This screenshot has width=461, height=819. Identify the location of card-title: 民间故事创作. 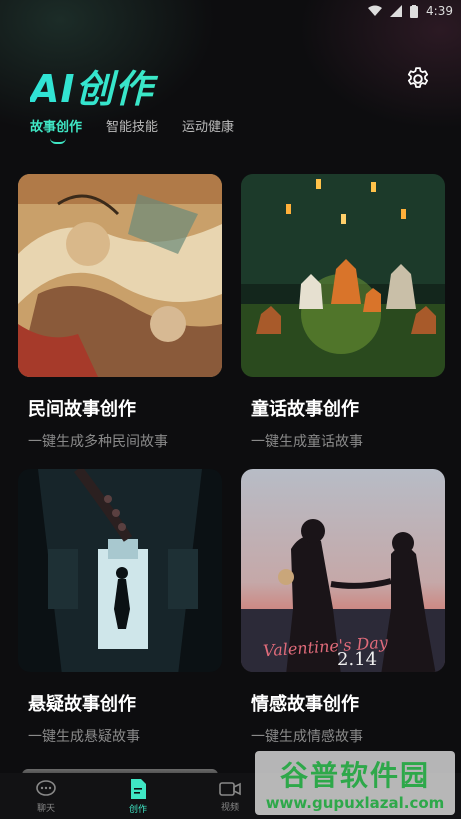
(82, 409).